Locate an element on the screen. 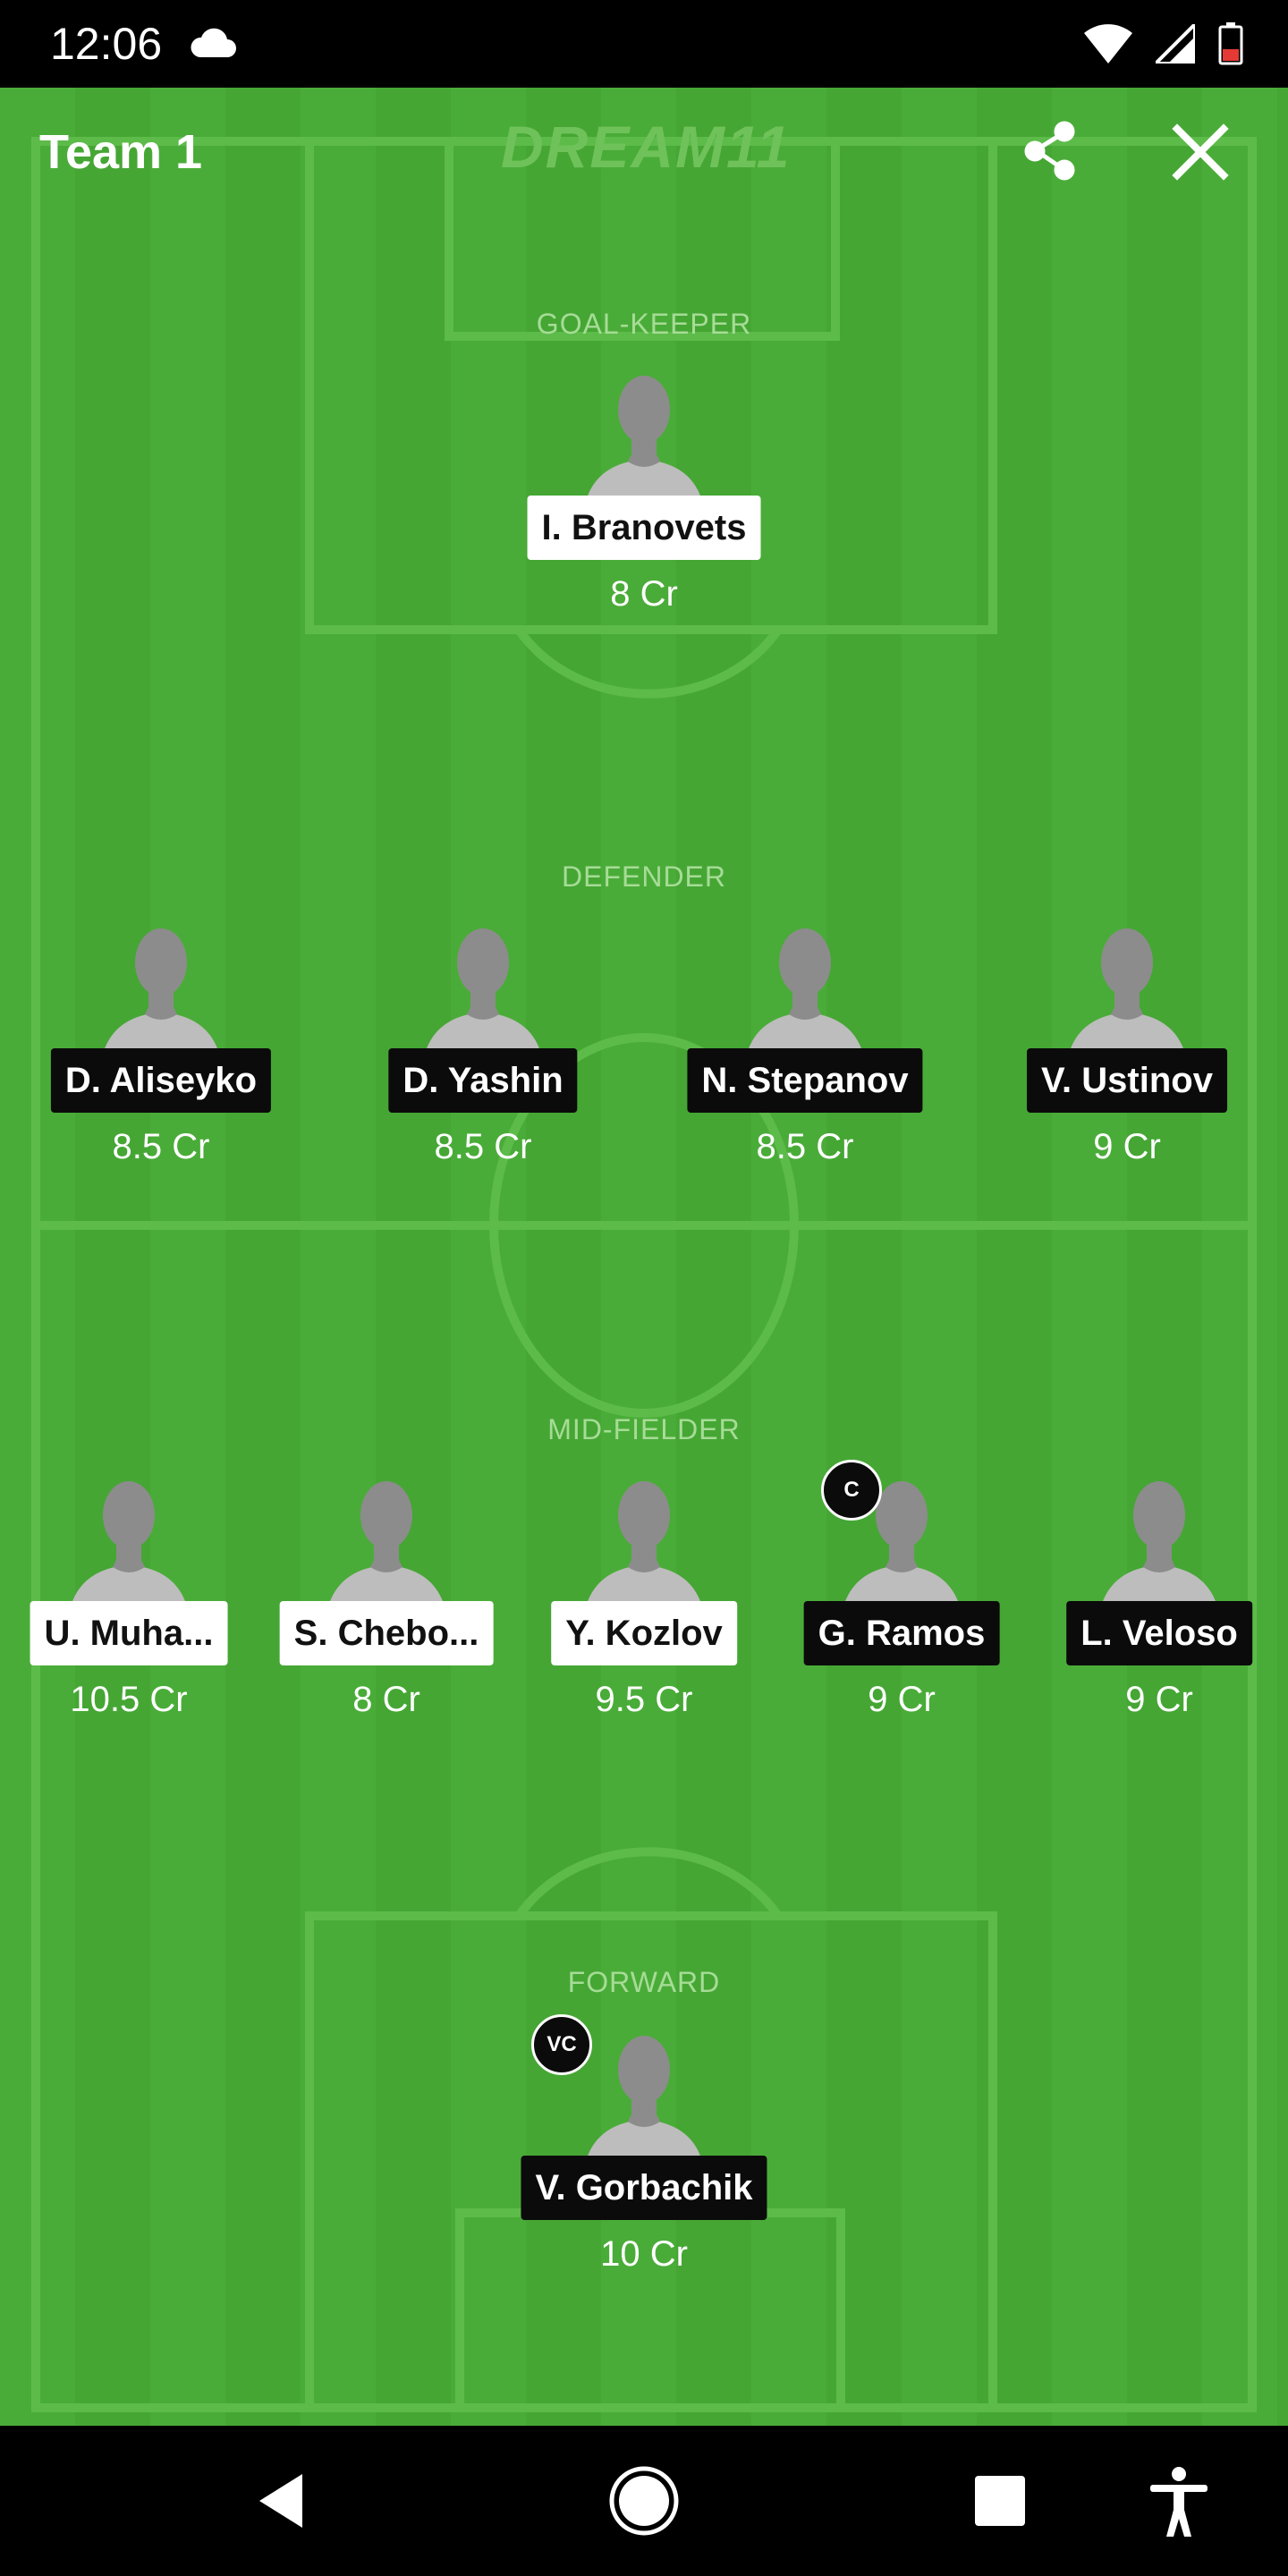  team-title: Team 1 is located at coordinates (121, 152).